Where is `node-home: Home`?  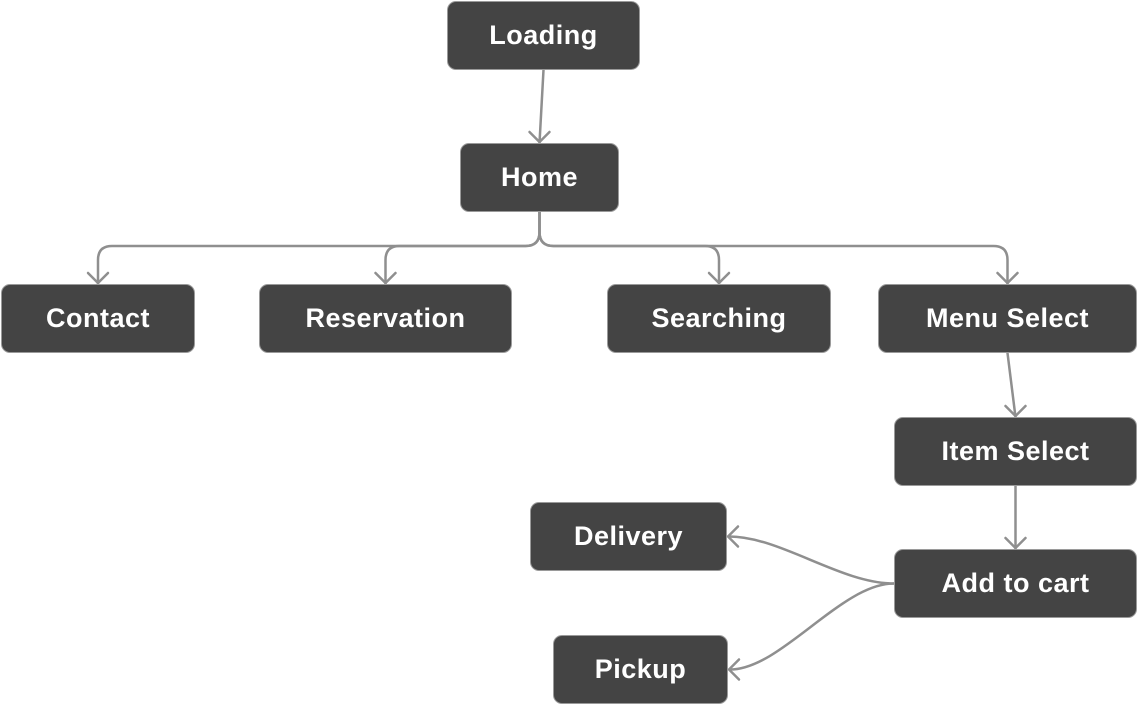
node-home: Home is located at coordinates (539, 177).